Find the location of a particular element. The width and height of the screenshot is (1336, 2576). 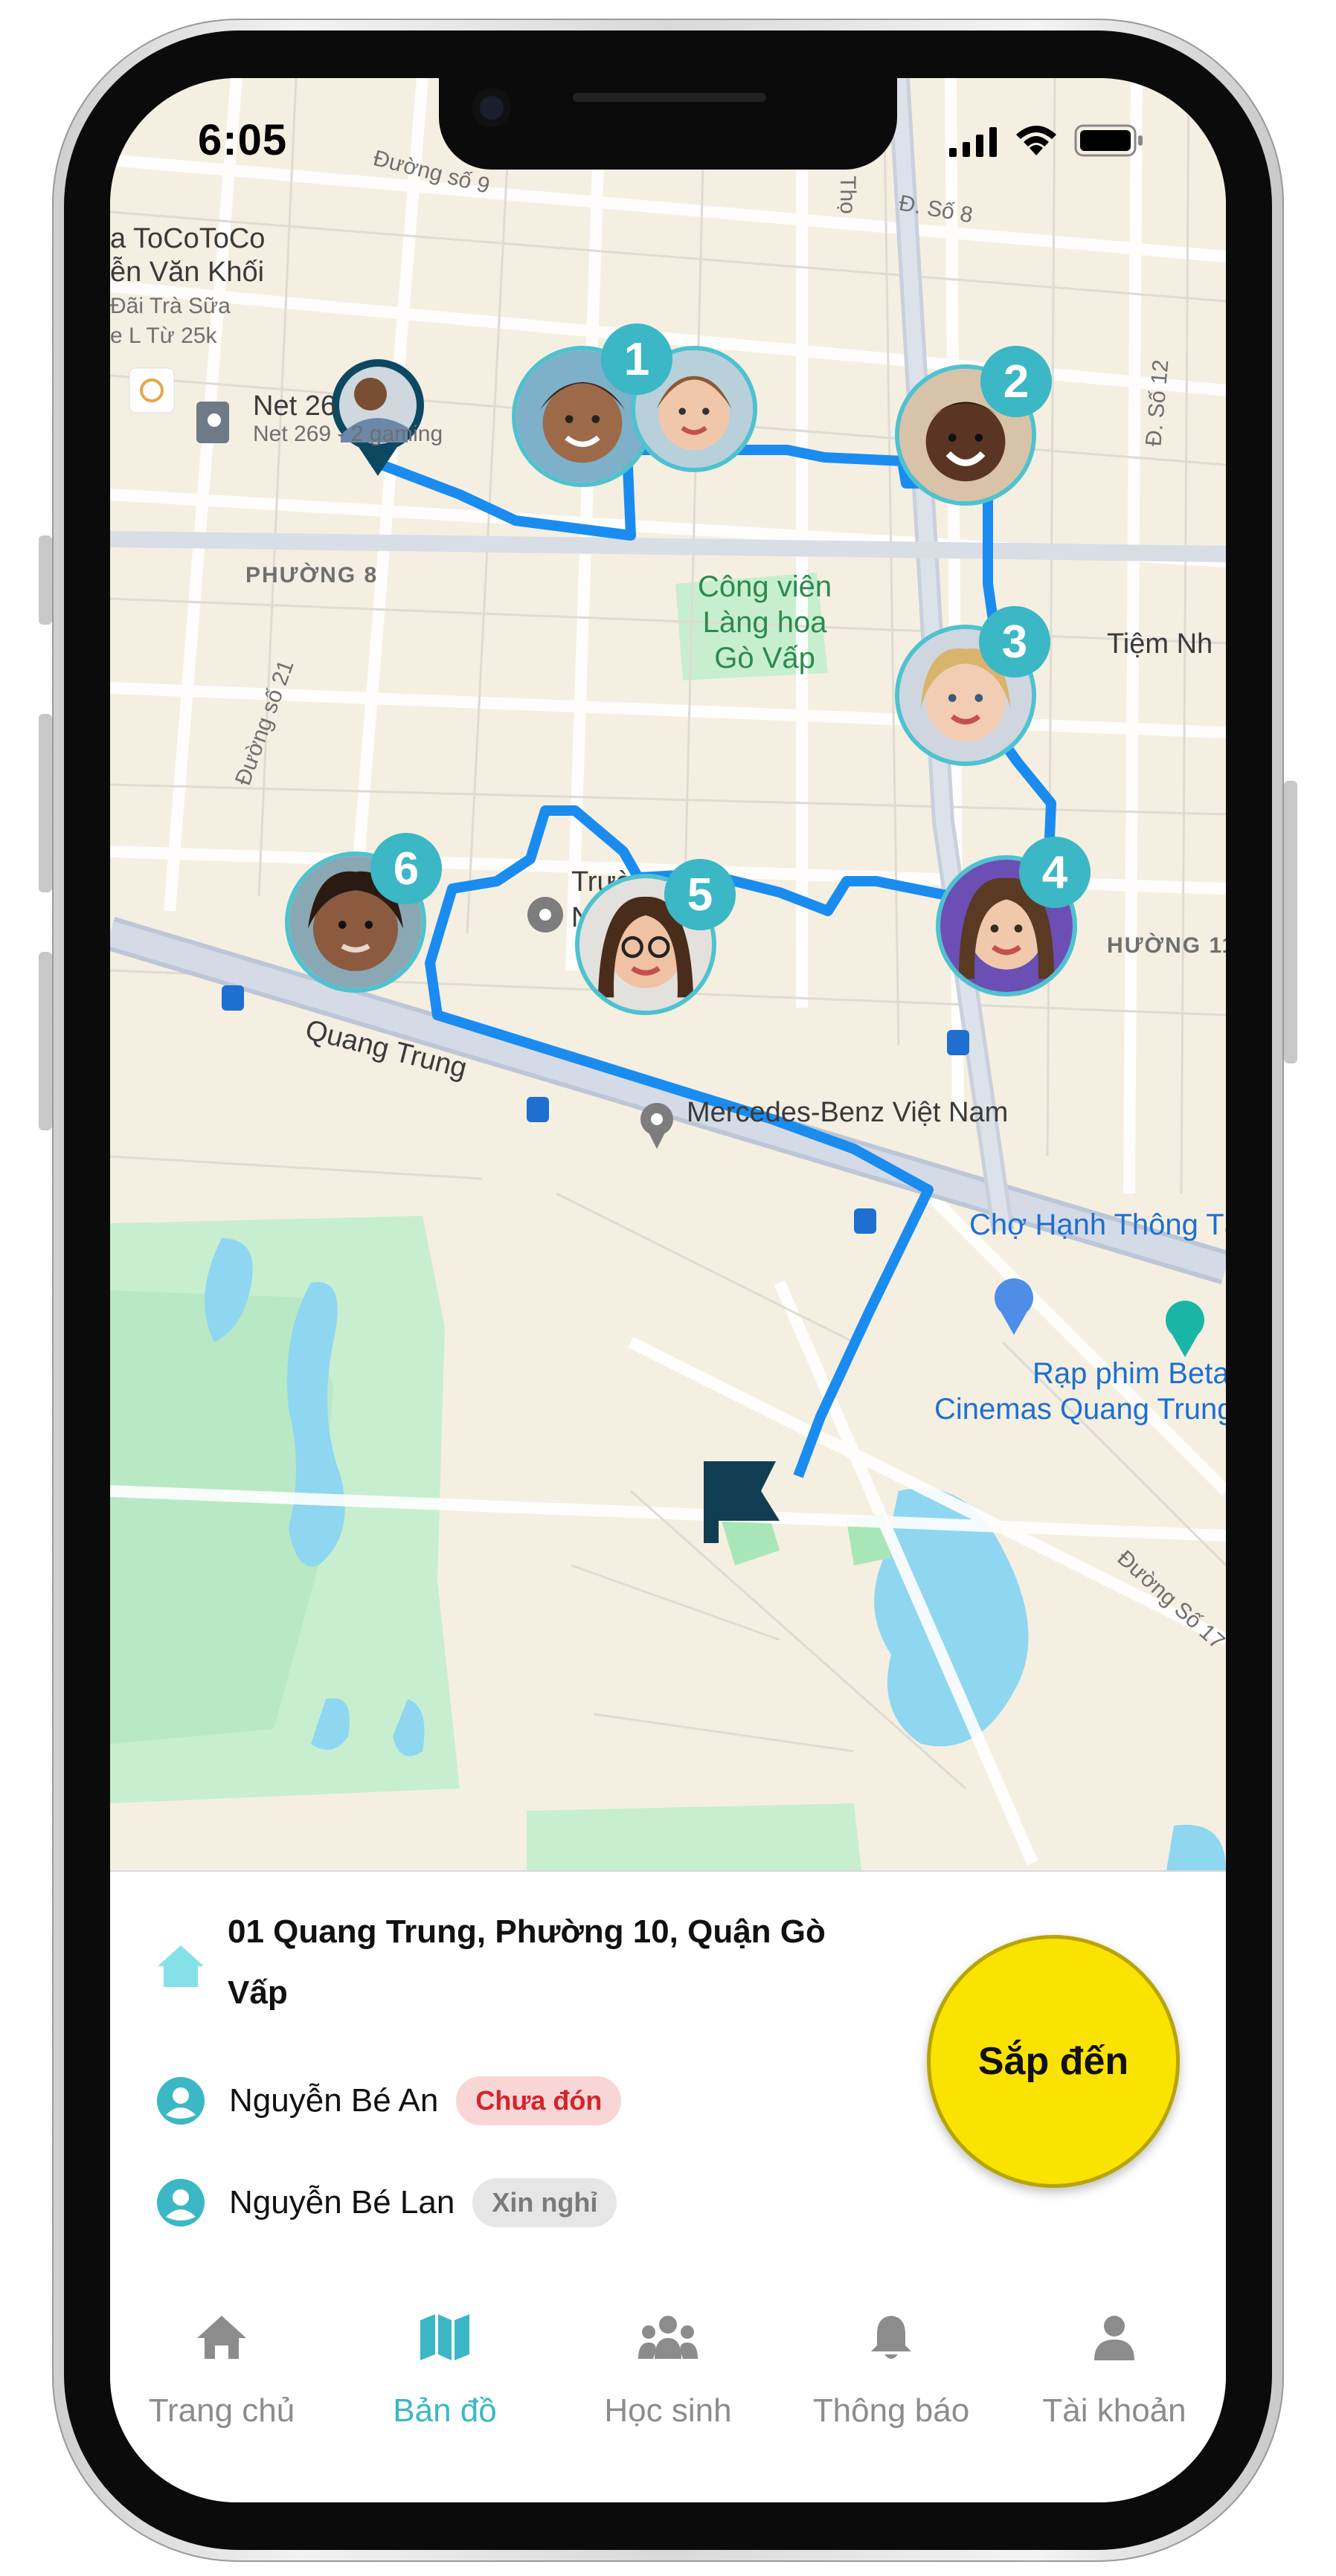

map-icon is located at coordinates (445, 2337).